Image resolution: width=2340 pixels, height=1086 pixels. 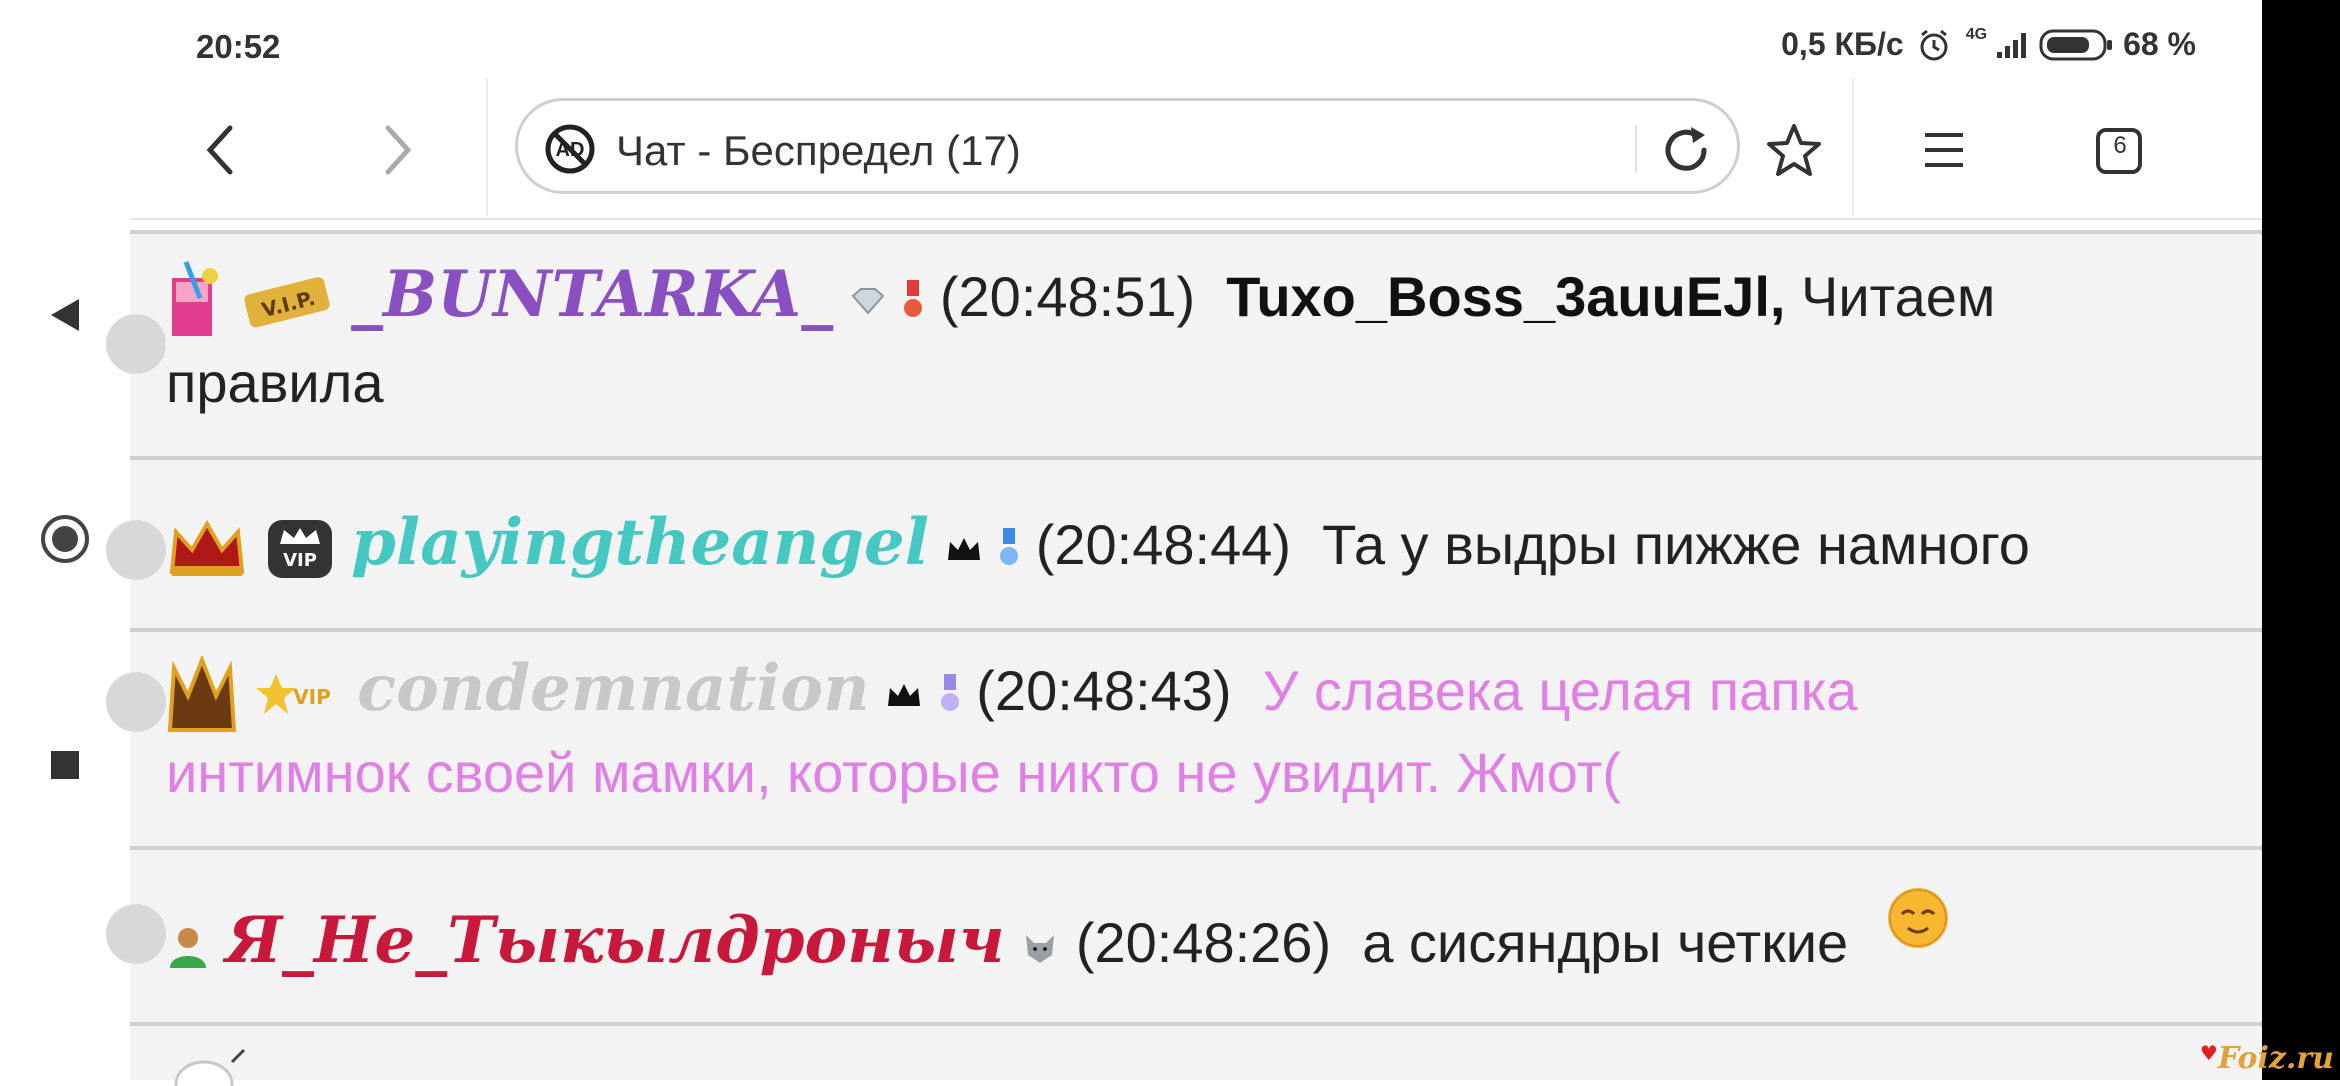 I want to click on watermark: ♥Foiz.ru, so click(x=2266, y=1058).